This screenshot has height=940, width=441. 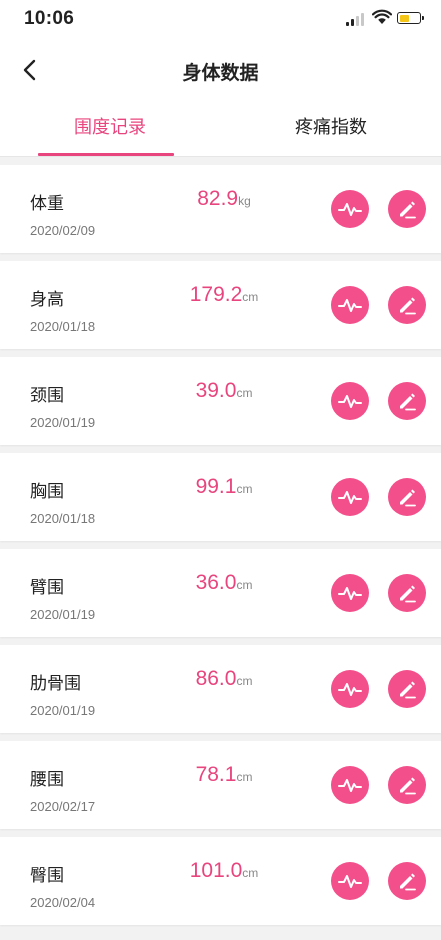 I want to click on navigation-bar: 身体数据, so click(x=220, y=70).